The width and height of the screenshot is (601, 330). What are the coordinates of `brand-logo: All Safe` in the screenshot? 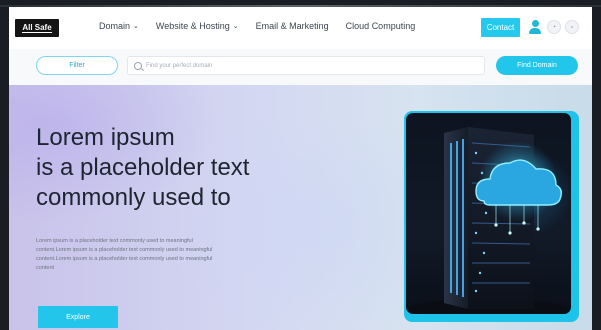 It's located at (37, 28).